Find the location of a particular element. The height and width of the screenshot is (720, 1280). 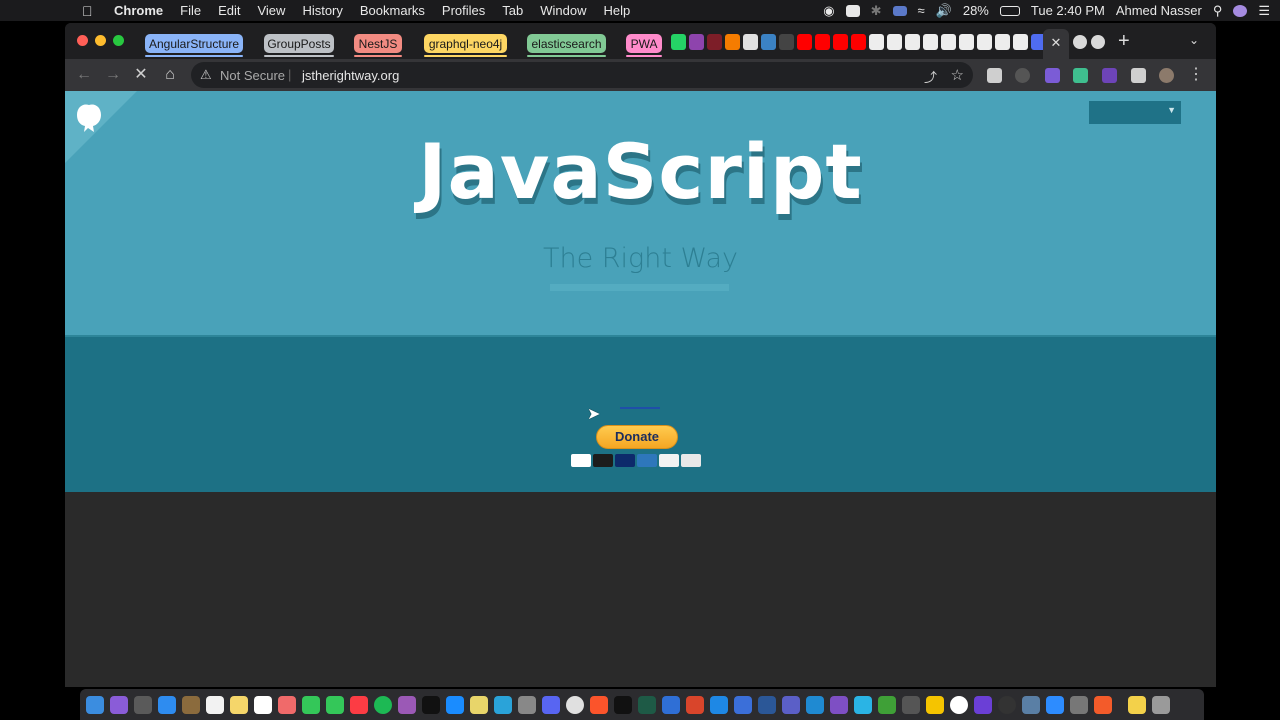

zoom-window-button is located at coordinates (118, 40).